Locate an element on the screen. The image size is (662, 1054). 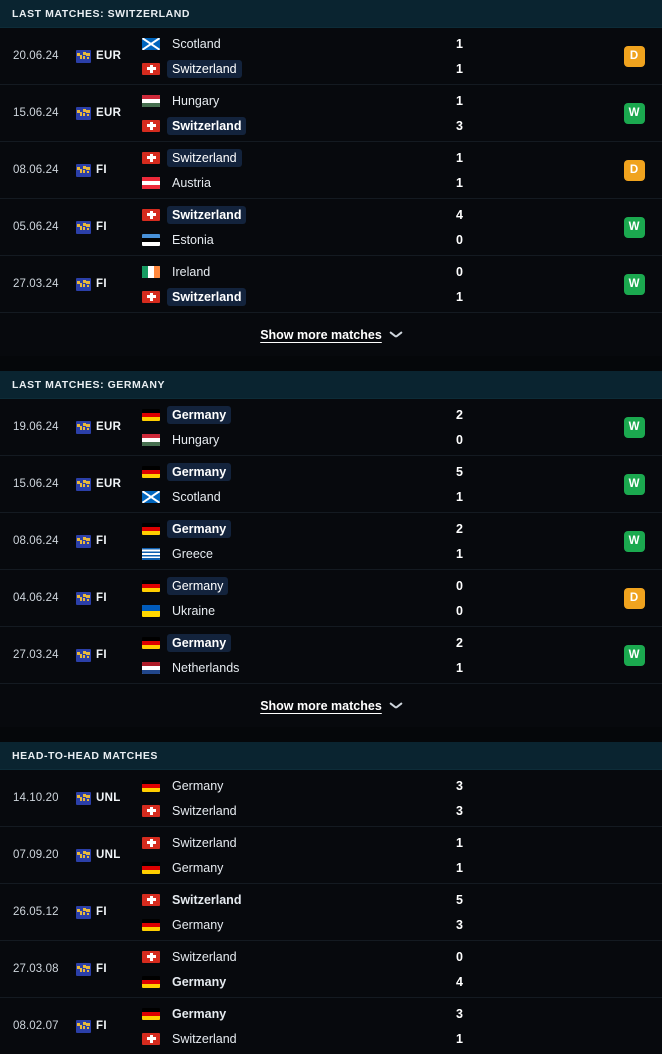
match-date: 07.09.20 is located at coordinates (36, 855).